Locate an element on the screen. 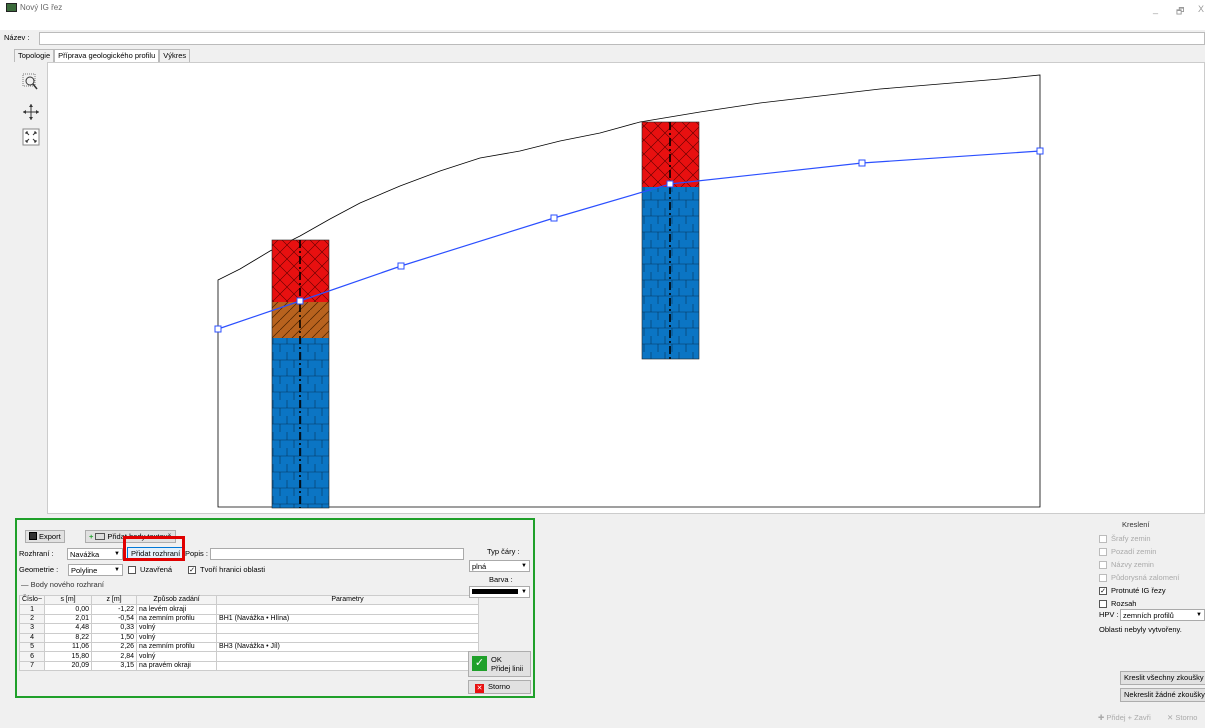  table-row: 7 20,09 3,15 na pravém okraji is located at coordinates (248, 666).